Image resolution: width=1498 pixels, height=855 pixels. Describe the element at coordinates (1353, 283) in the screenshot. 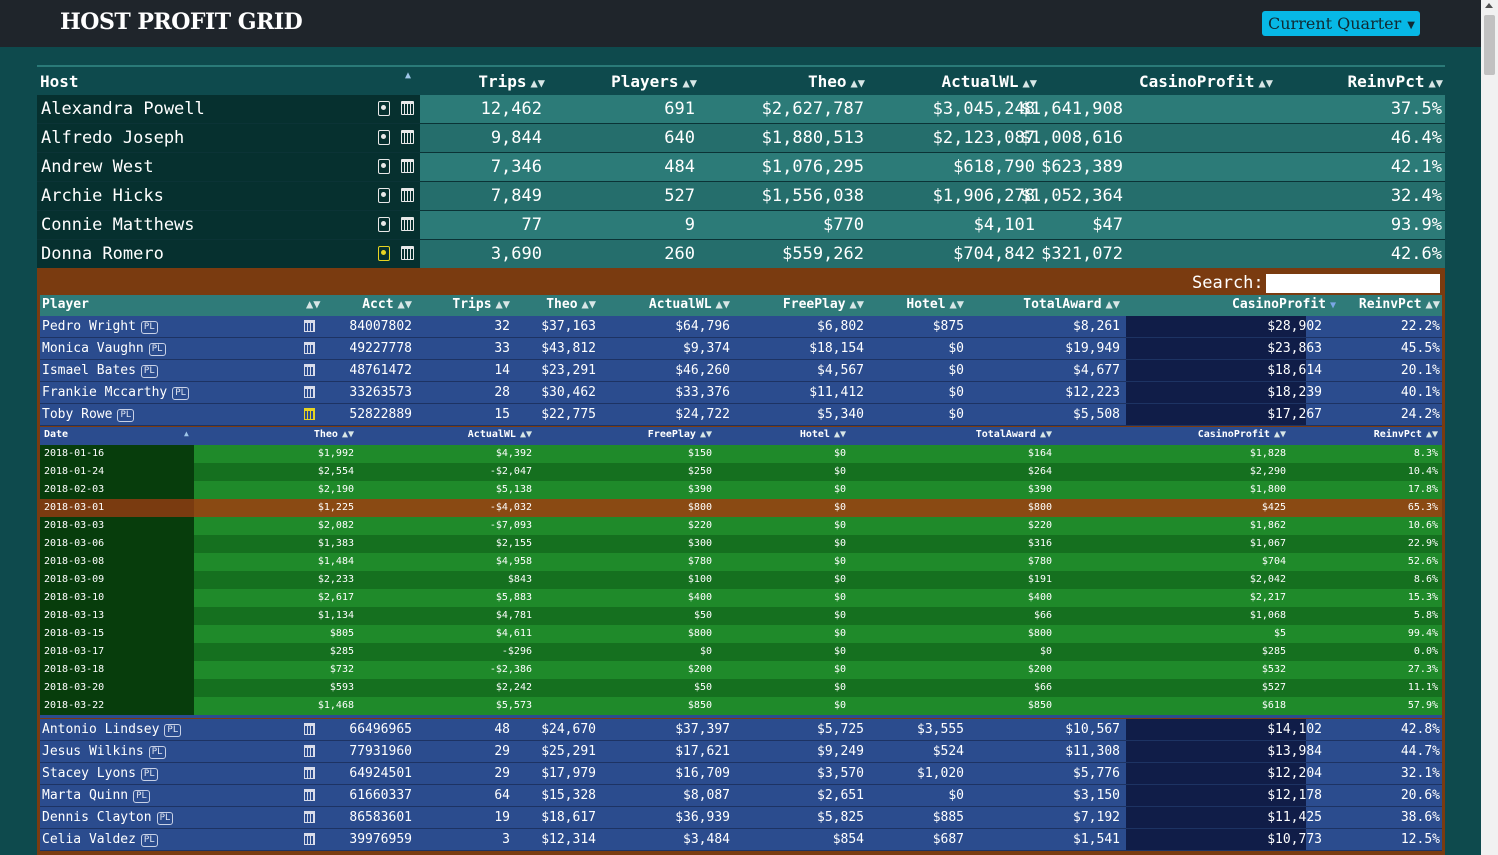

I see `search-input` at that location.